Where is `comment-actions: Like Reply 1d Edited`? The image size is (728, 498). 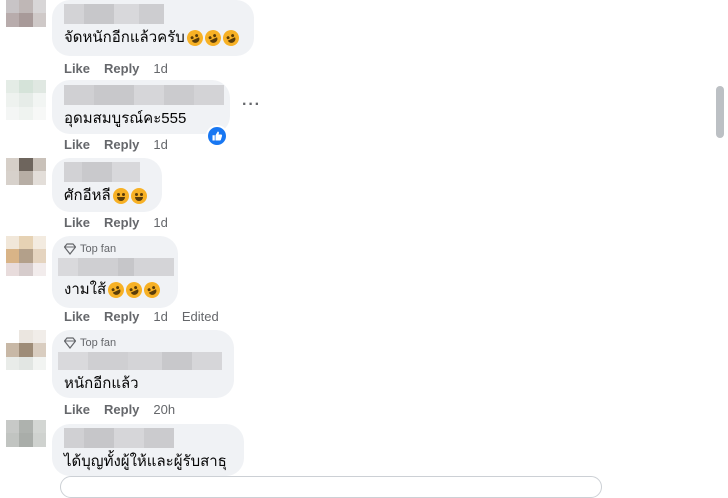
comment-actions: Like Reply 1d Edited is located at coordinates (141, 316).